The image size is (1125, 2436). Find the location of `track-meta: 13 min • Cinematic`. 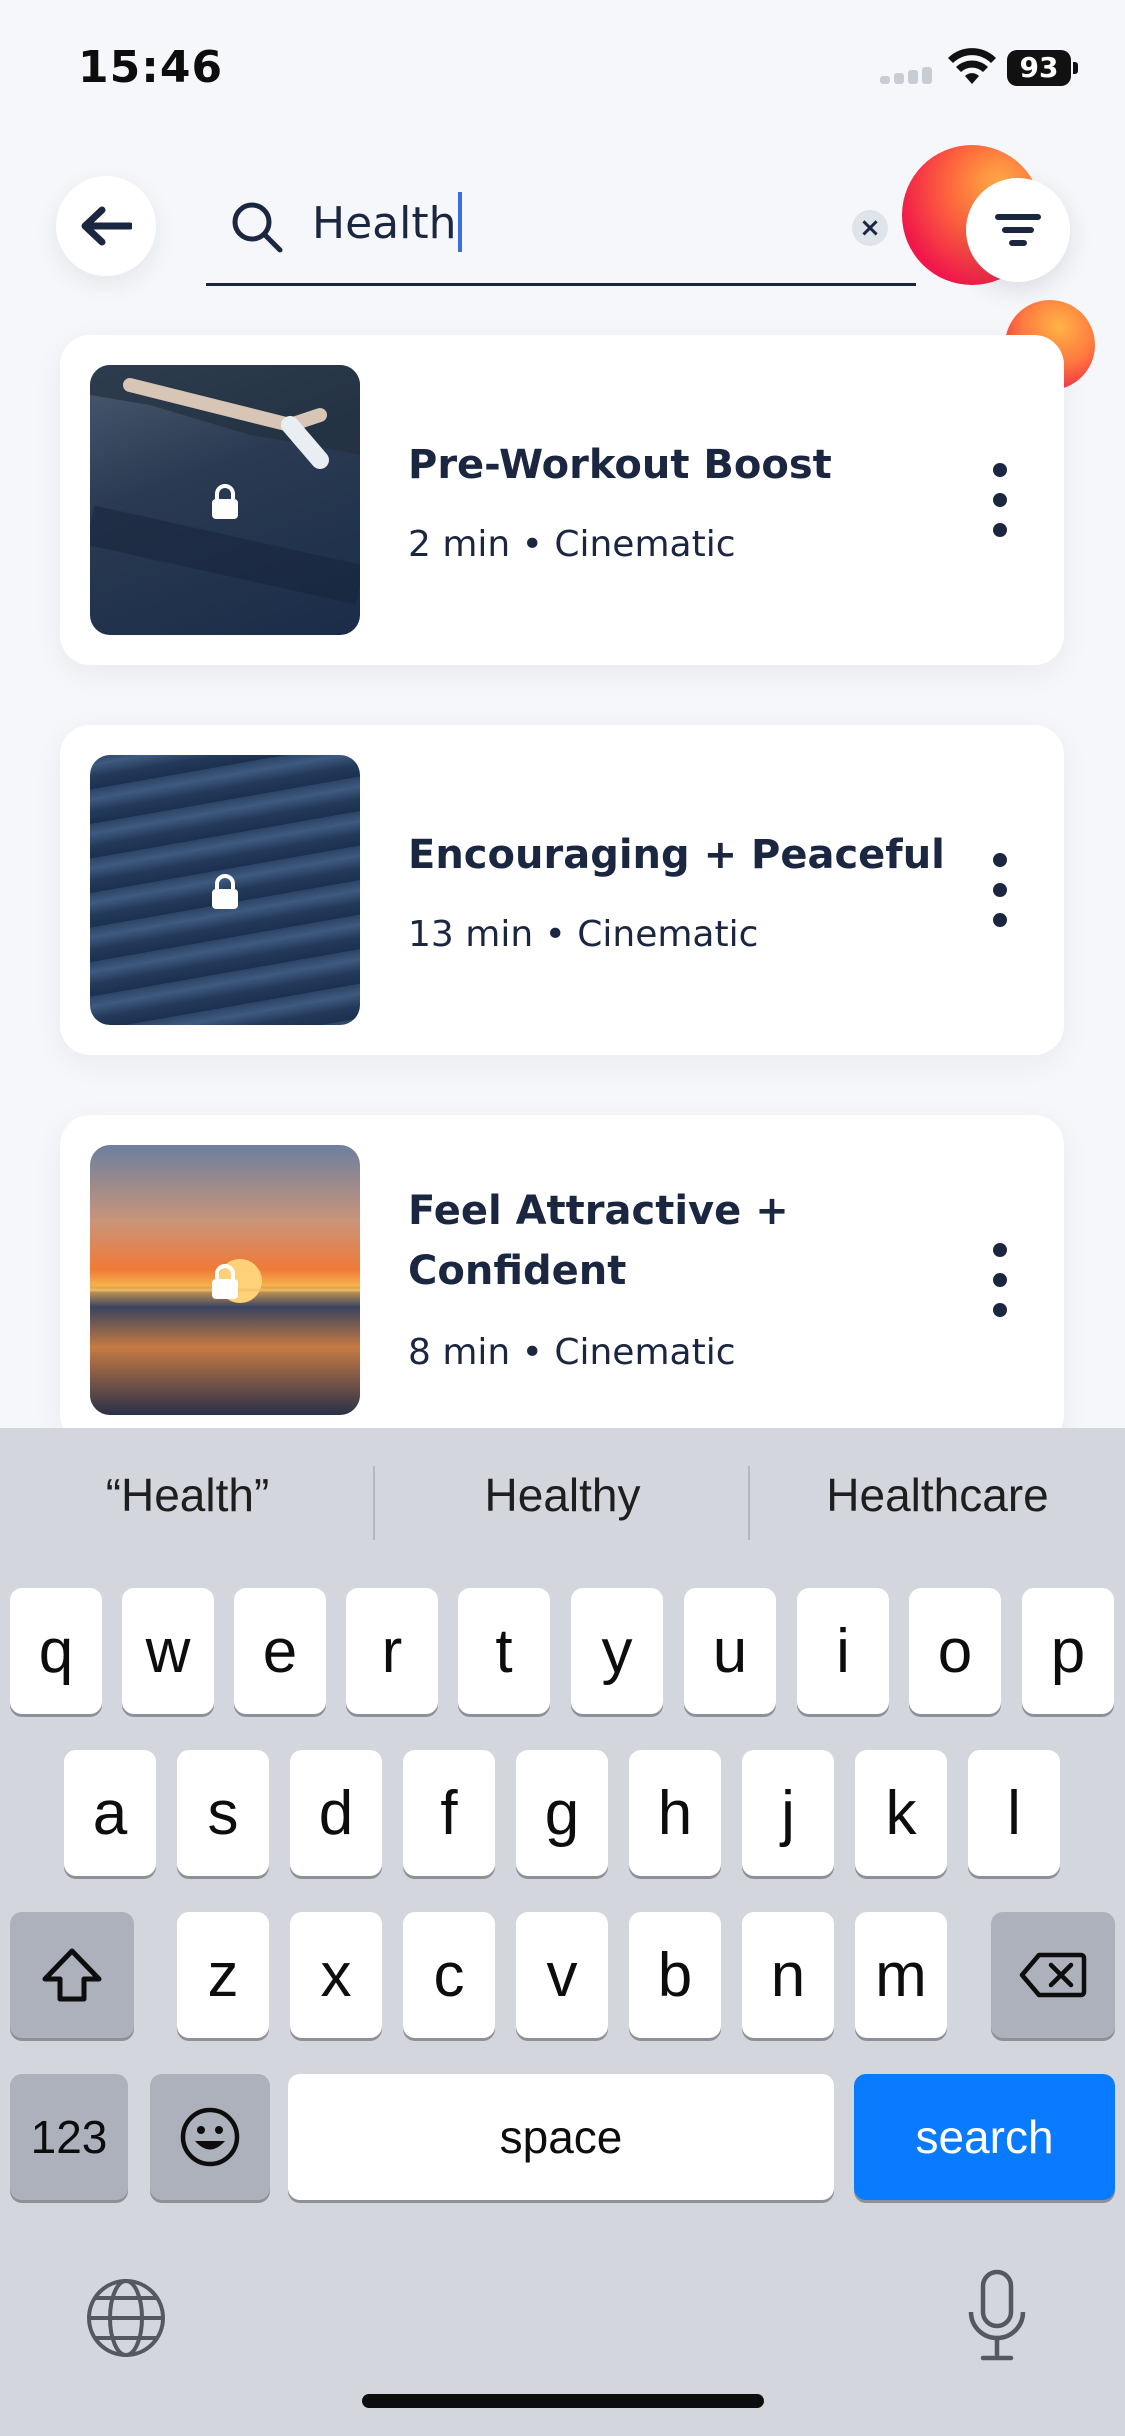

track-meta: 13 min • Cinematic is located at coordinates (583, 934).